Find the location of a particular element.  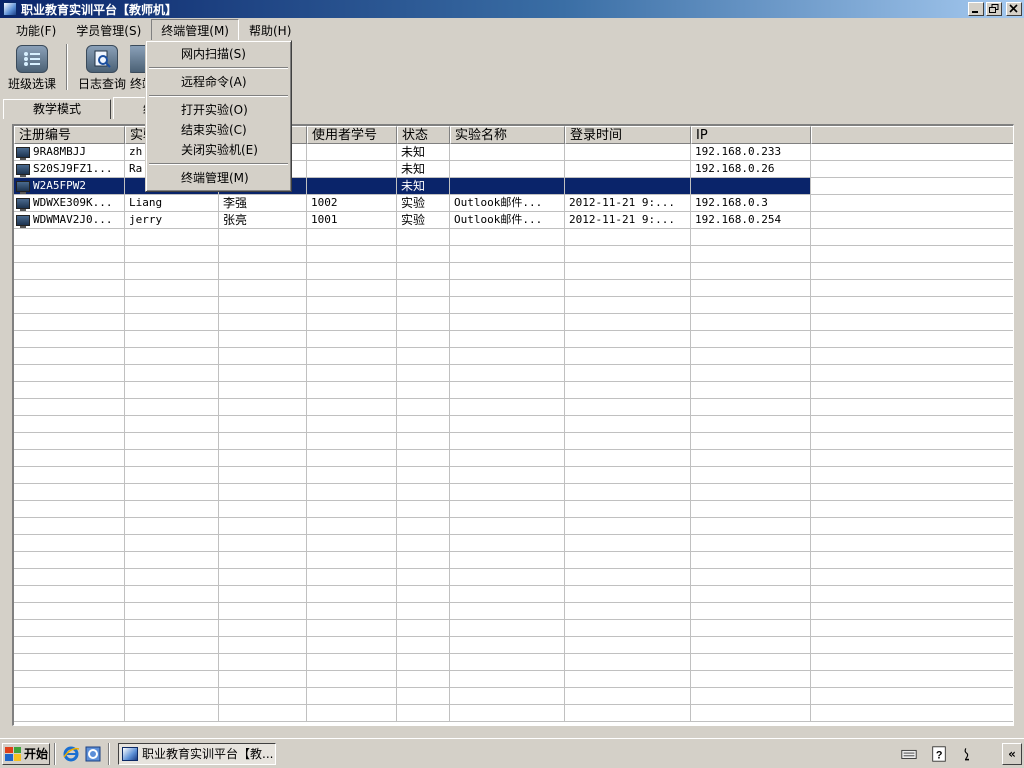

cell-student-id: 1002 is located at coordinates (352, 203).